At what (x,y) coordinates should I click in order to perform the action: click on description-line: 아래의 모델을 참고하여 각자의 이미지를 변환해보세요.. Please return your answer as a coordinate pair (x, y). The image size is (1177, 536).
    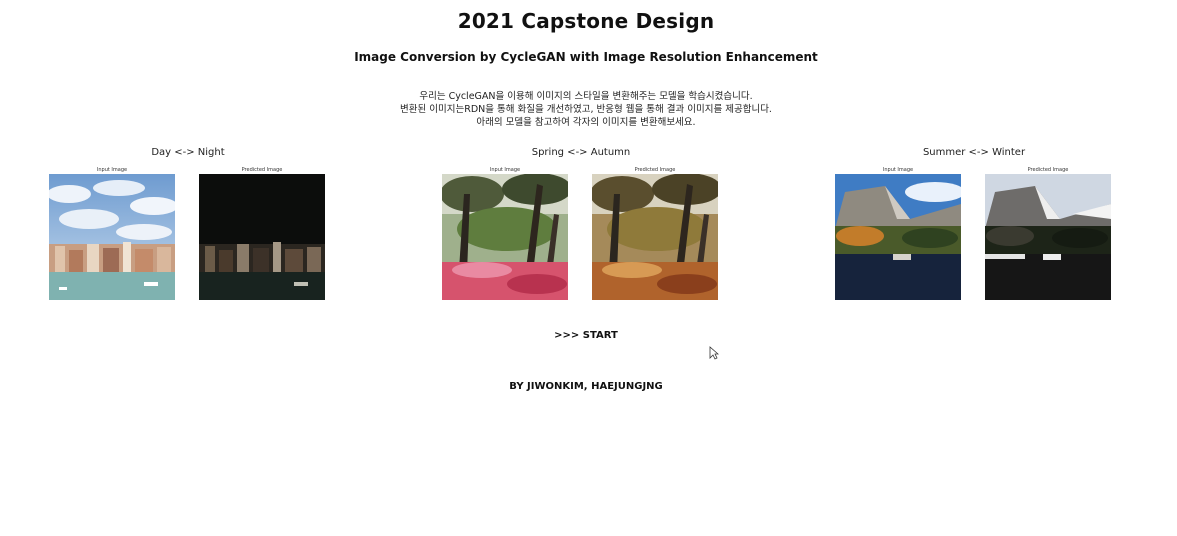
    Looking at the image, I should click on (586, 122).